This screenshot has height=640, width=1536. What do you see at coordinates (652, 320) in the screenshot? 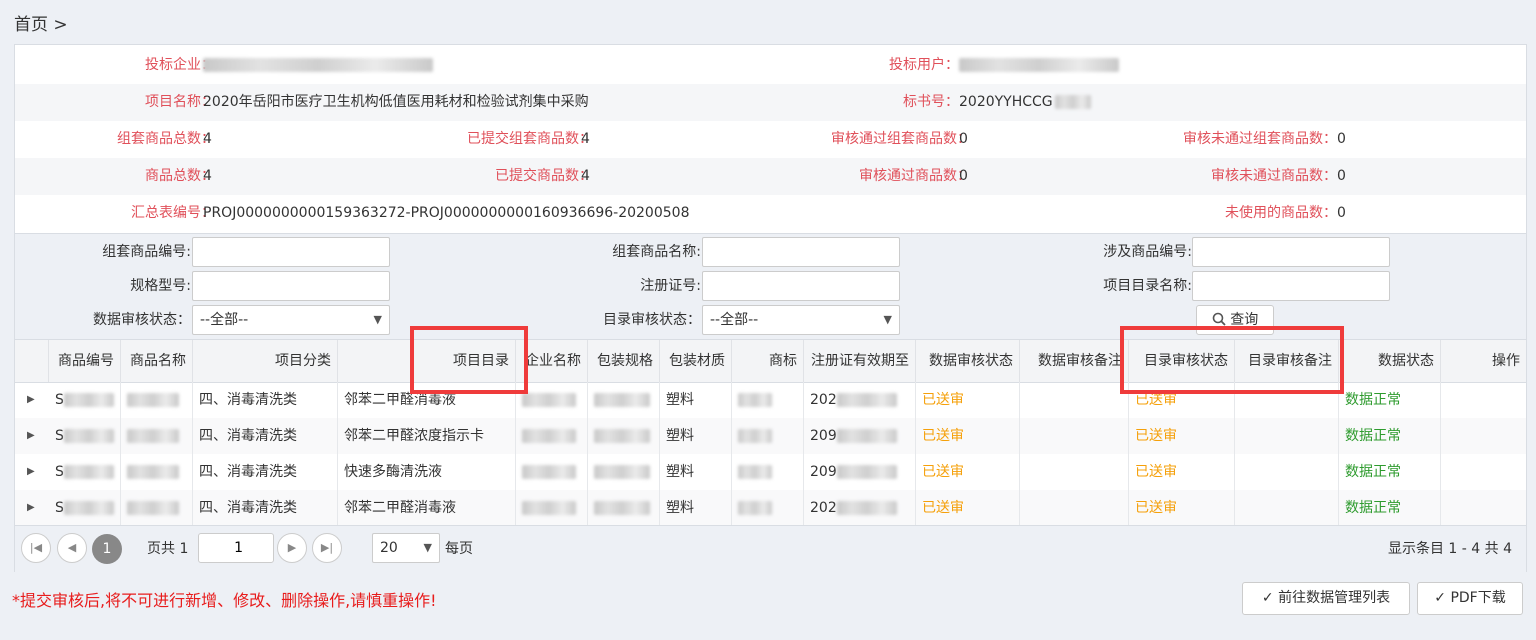
I see `catalog-audit-label: 目录审核状态：` at bounding box center [652, 320].